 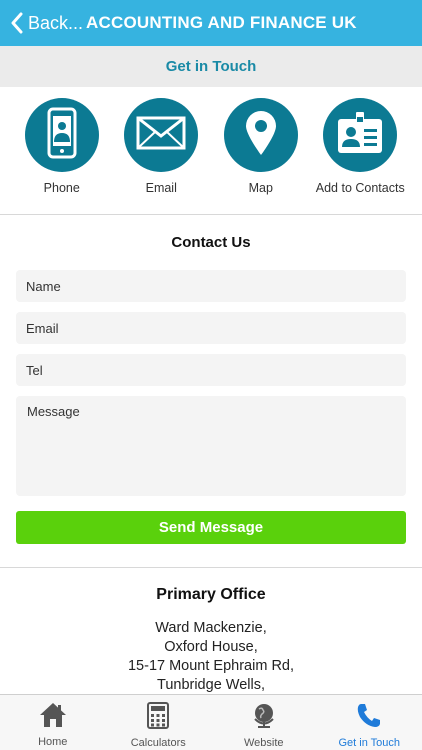 I want to click on phone-action-circle, so click(x=61, y=135).